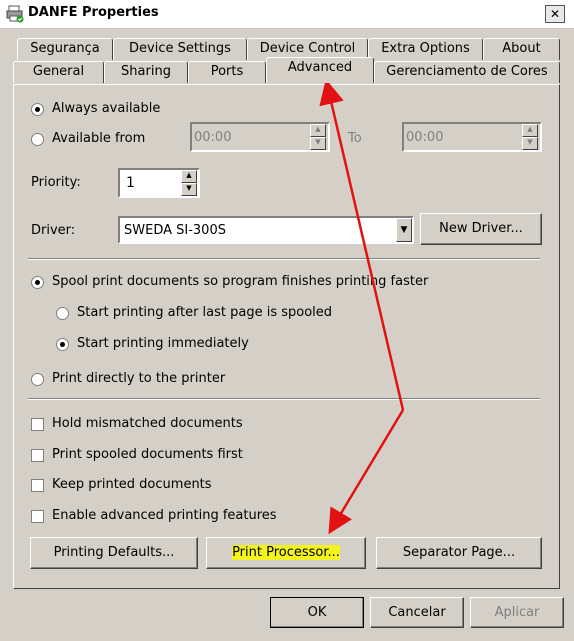  I want to click on arrow-to-advanced-tab, so click(362, 245).